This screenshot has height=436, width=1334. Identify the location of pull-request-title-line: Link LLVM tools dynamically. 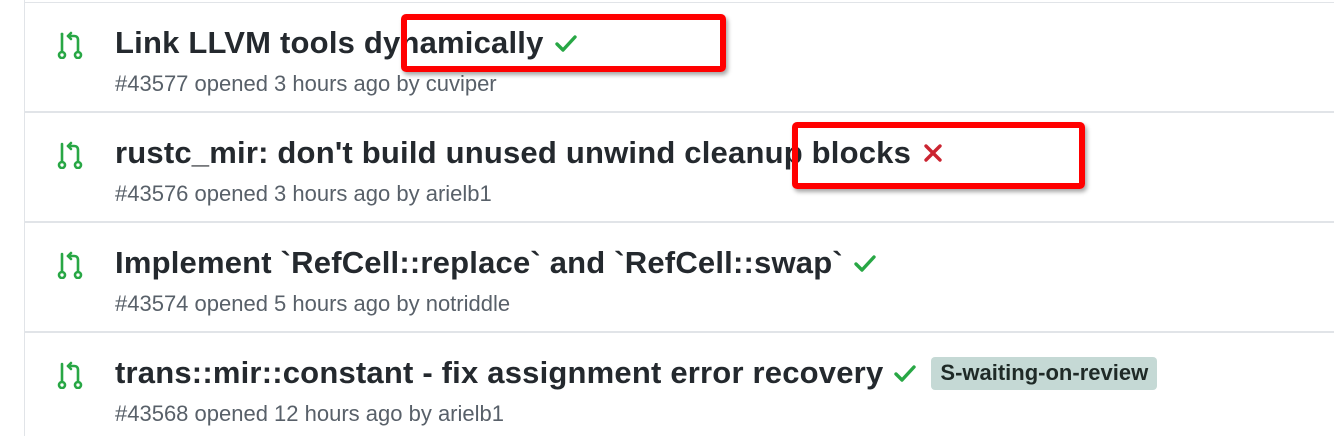
(346, 43).